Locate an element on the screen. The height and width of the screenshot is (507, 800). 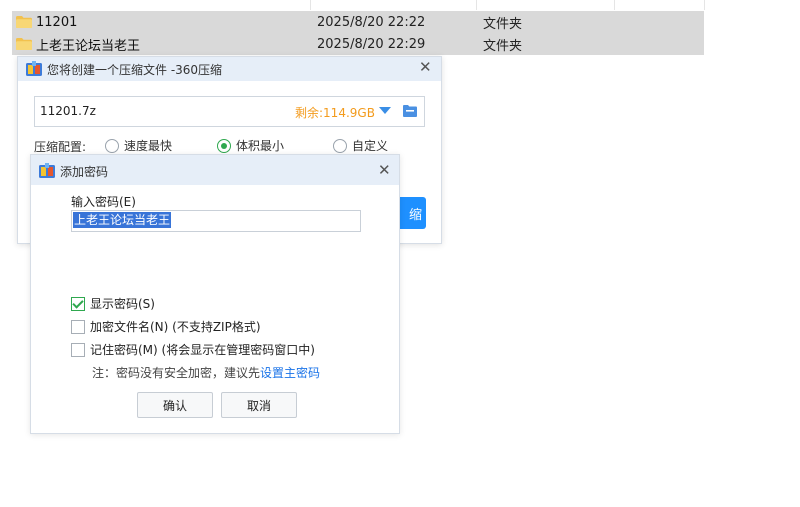
radio-fastest: 速度最快 is located at coordinates (138, 145).